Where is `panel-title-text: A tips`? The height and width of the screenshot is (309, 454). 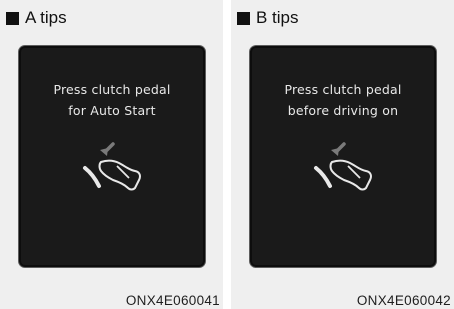 panel-title-text: A tips is located at coordinates (46, 17).